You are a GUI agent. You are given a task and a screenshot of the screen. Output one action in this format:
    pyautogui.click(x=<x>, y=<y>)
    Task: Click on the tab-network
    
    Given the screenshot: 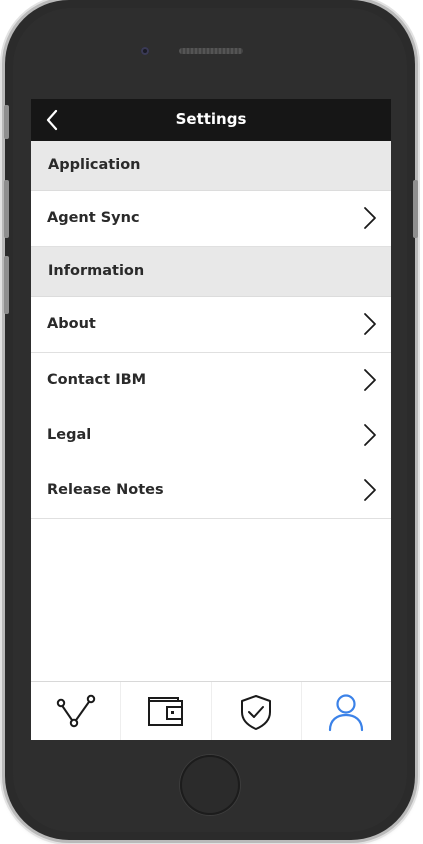 What is the action you would take?
    pyautogui.click(x=75, y=711)
    